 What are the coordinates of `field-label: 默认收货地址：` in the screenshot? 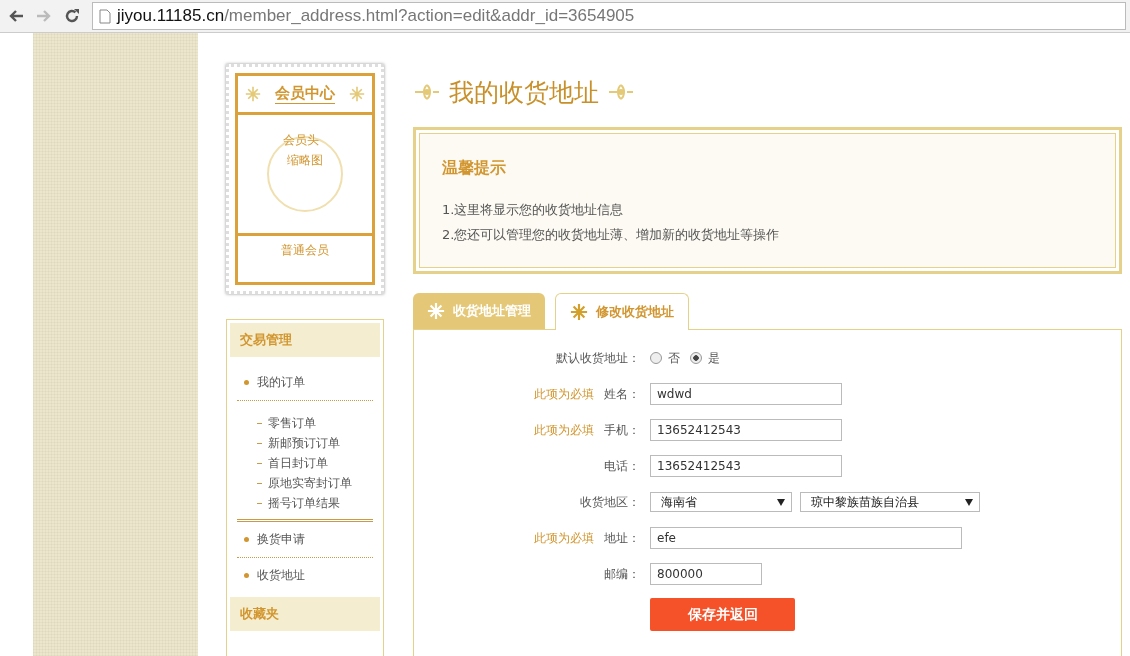 It's located at (598, 358).